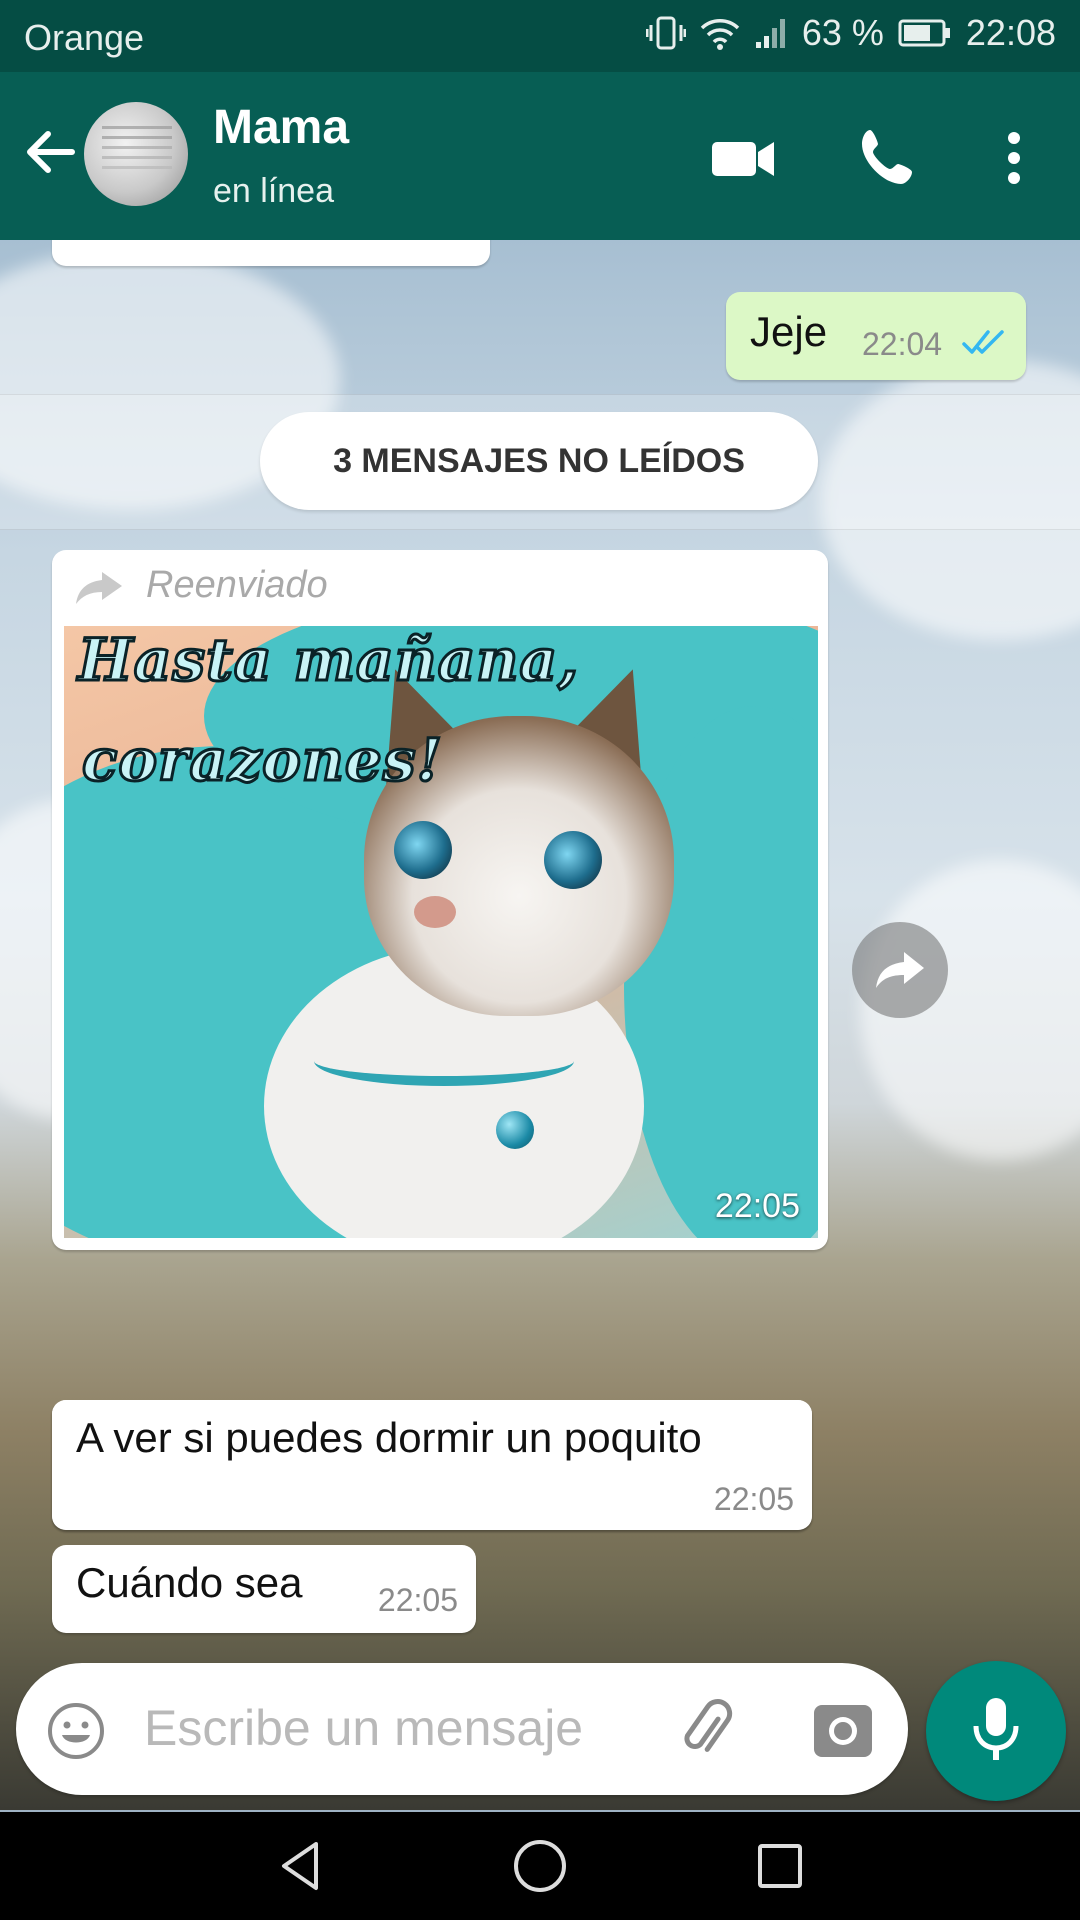 This screenshot has height=1920, width=1080. What do you see at coordinates (986, 344) in the screenshot?
I see `read-receipt-icon` at bounding box center [986, 344].